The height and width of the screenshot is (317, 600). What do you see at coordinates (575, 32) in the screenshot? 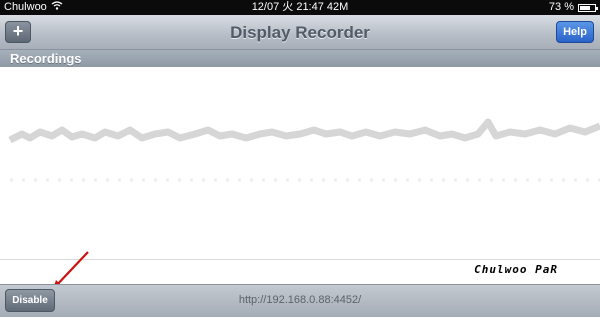
I see `help-button: Help` at bounding box center [575, 32].